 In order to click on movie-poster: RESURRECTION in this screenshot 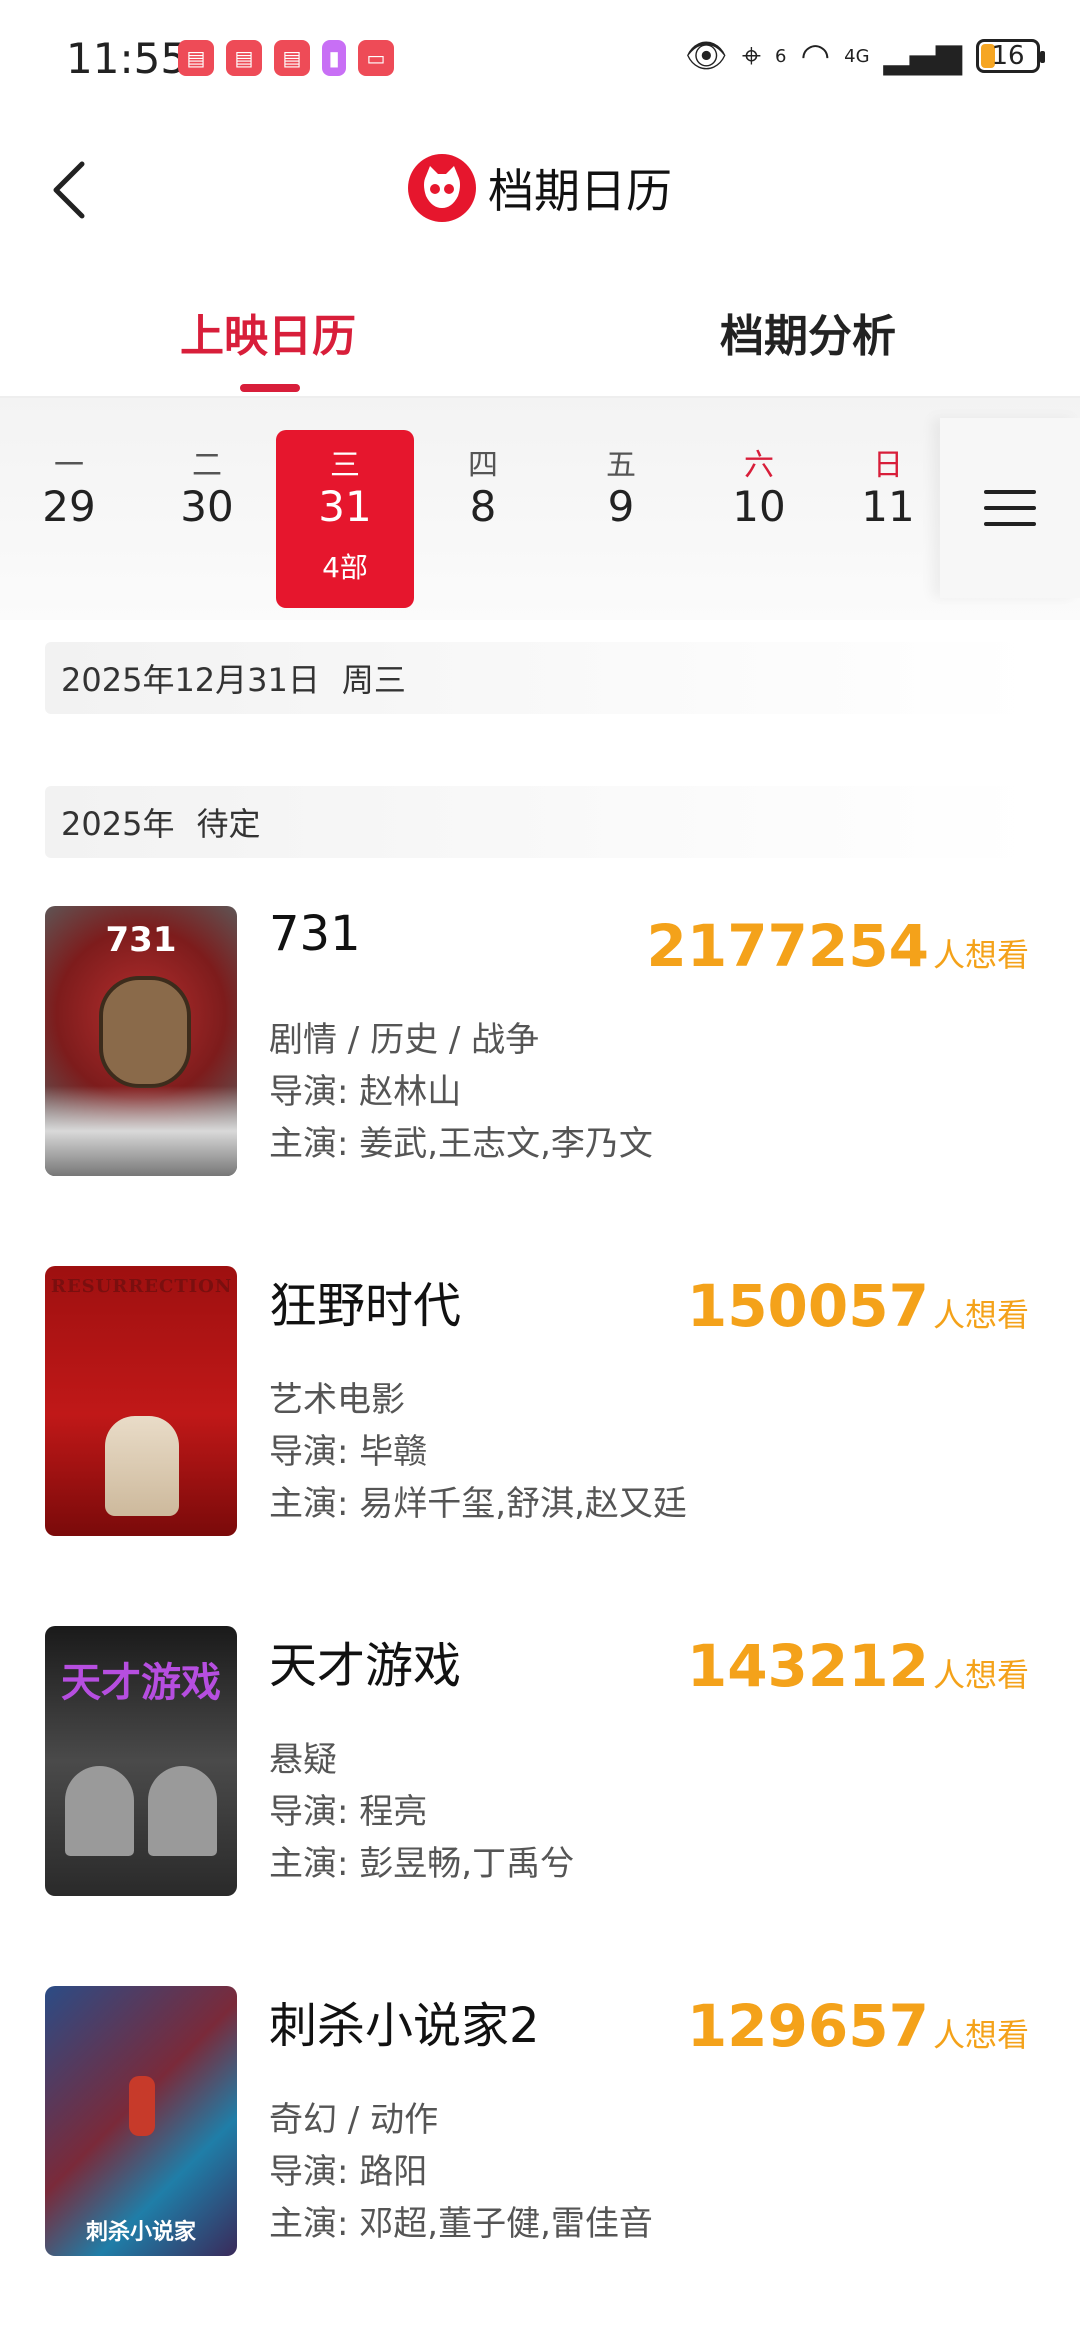, I will do `click(141, 1401)`.